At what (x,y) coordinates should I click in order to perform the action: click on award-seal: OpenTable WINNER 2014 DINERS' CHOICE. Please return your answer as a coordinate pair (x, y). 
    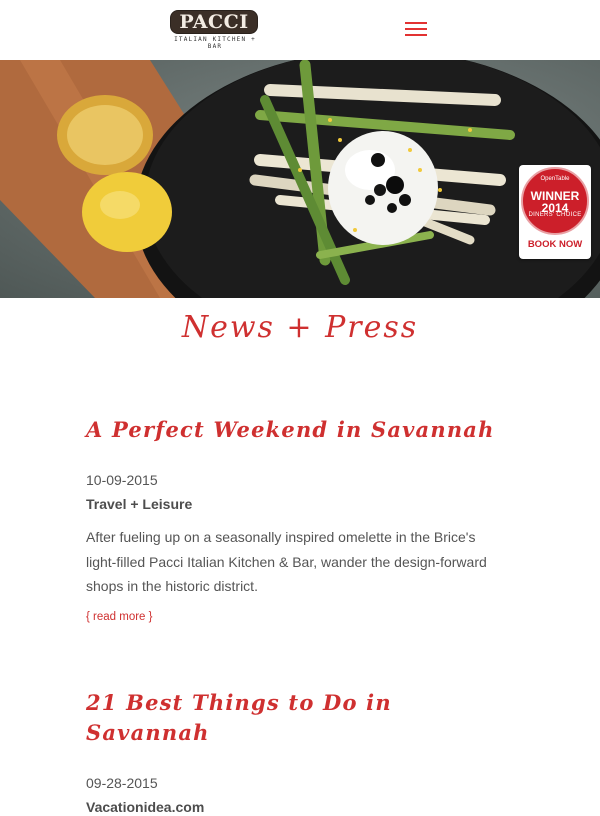
    Looking at the image, I should click on (555, 201).